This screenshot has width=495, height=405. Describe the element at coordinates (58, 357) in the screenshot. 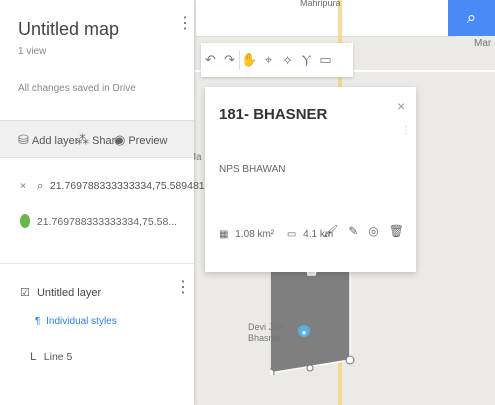

I see `line-item-label: Line 5` at that location.